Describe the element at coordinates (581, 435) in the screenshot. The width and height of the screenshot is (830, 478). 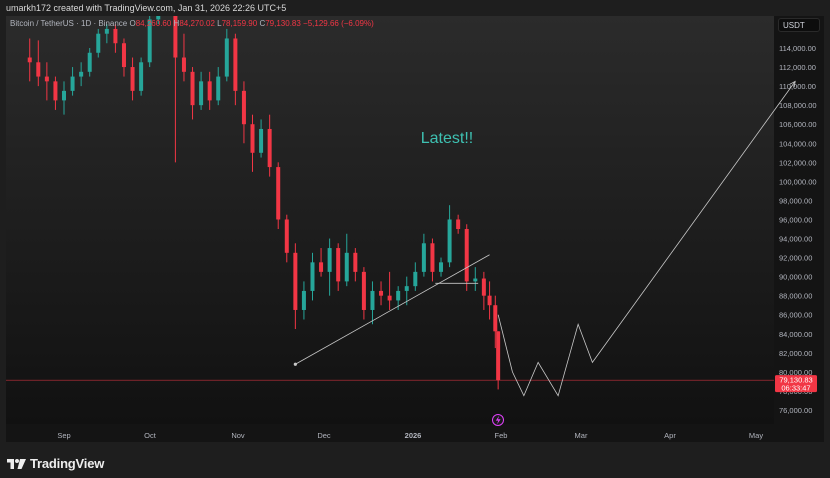
I see `x-tick-label: Mar` at that location.